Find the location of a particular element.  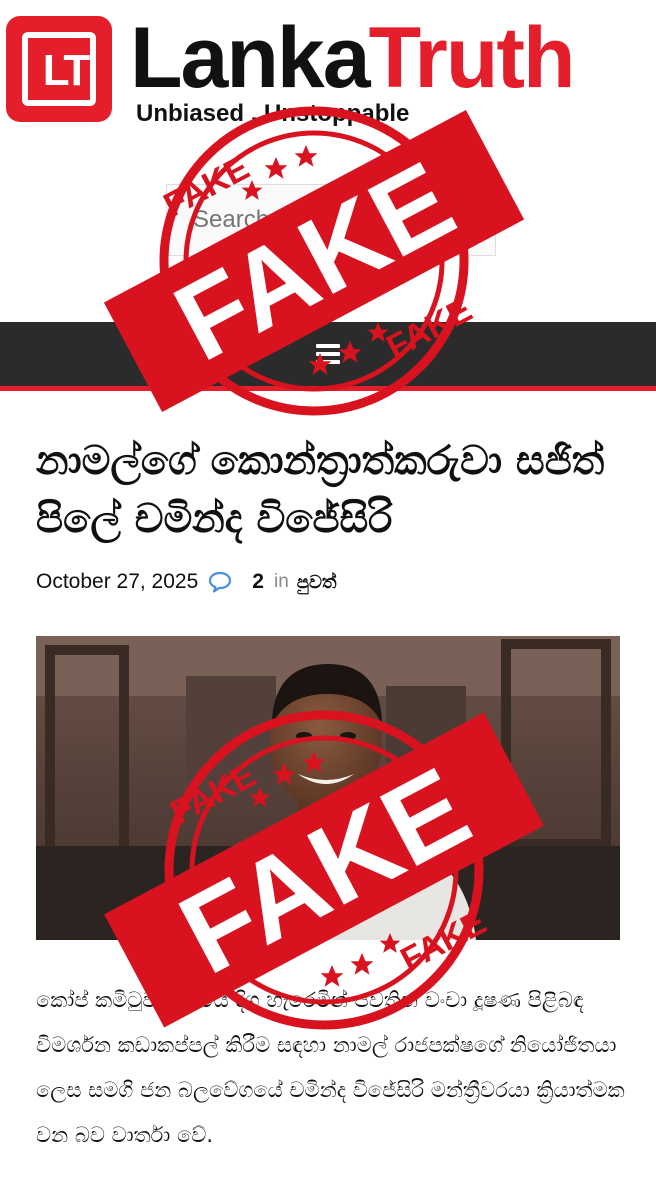

logo-mark-letters: LT is located at coordinates (66, 70).